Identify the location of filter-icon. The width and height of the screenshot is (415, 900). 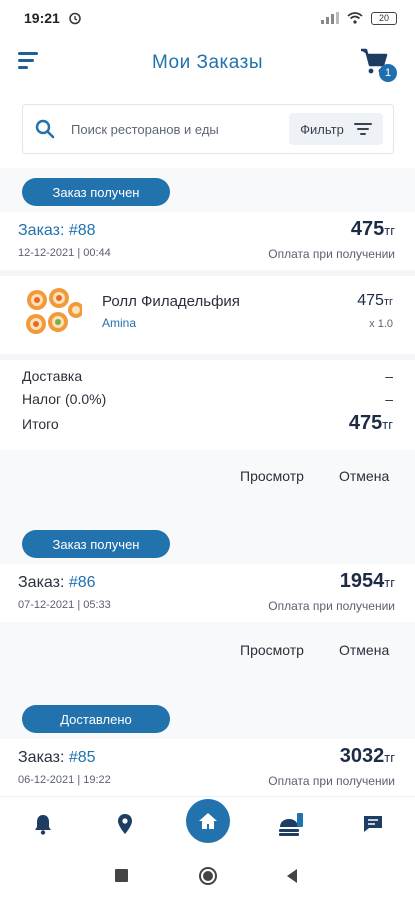
(362, 129).